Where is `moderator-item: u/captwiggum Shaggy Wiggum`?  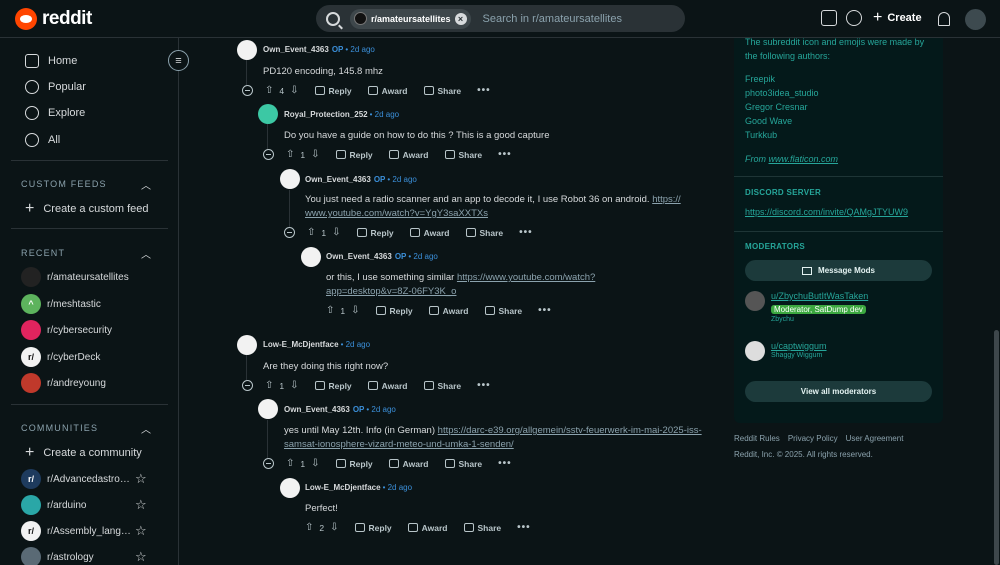 moderator-item: u/captwiggum Shaggy Wiggum is located at coordinates (786, 351).